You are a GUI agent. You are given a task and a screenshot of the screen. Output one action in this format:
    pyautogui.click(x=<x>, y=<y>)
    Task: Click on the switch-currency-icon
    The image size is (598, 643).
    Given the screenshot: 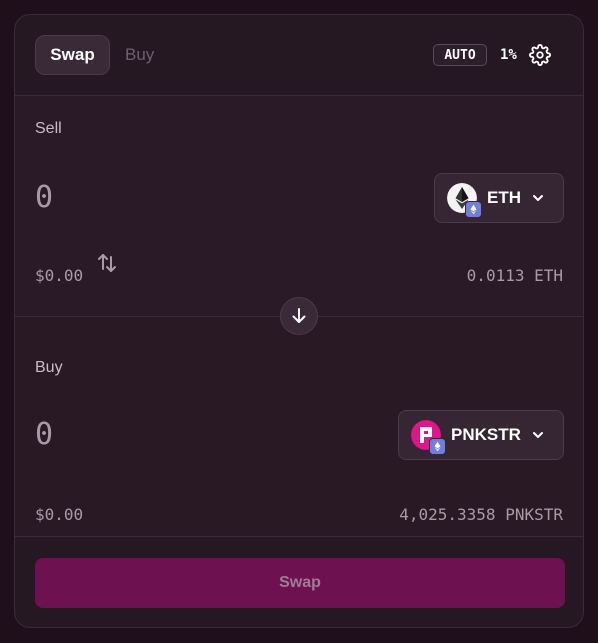 What is the action you would take?
    pyautogui.click(x=107, y=263)
    